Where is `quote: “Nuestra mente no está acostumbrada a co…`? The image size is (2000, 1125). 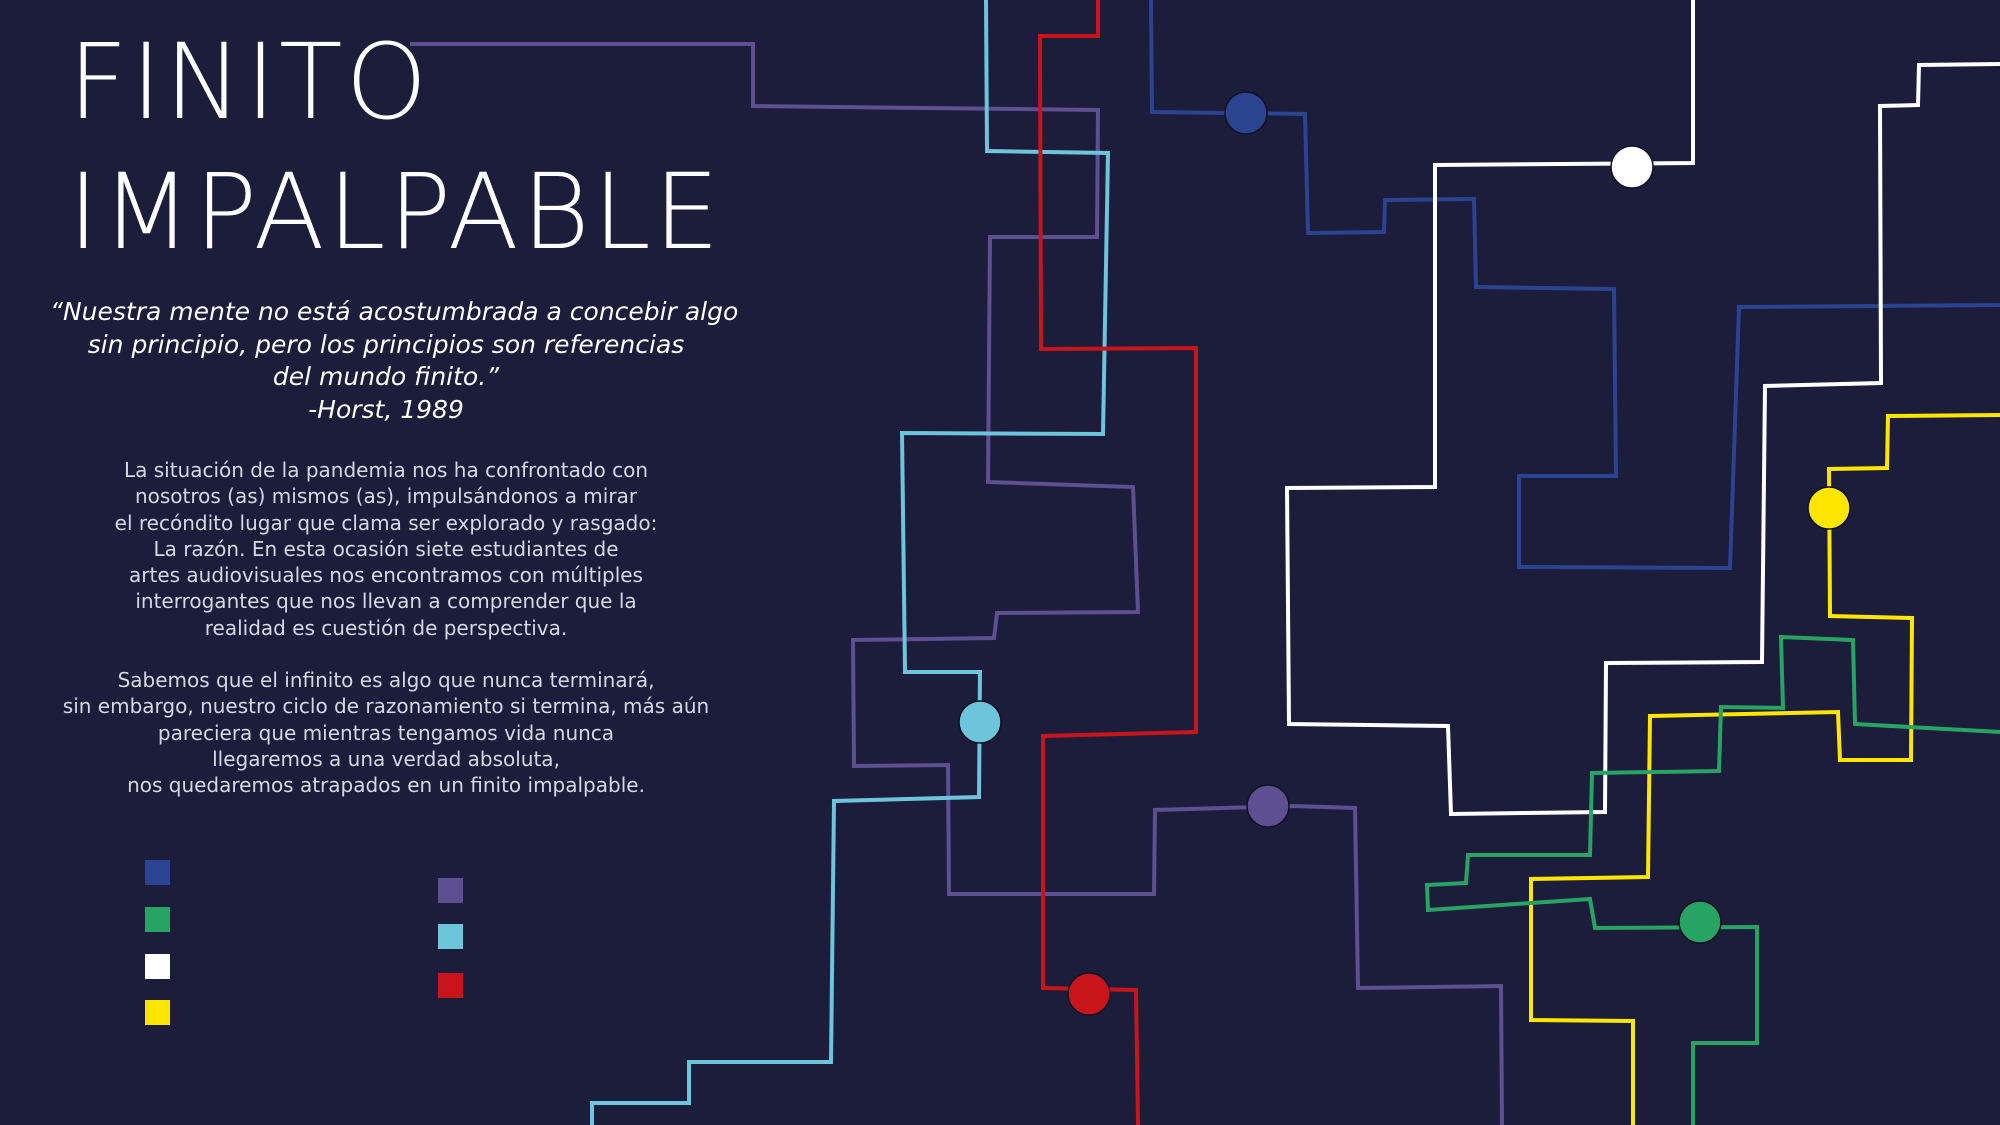
quote: “Nuestra mente no está acostumbrada a co… is located at coordinates (394, 361).